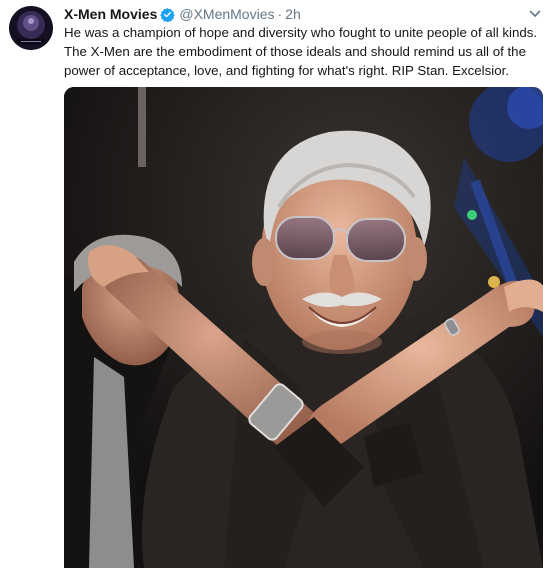 This screenshot has height=568, width=550. I want to click on tweet-header: X-Men Movies @XMenMovies · 2h, so click(182, 14).